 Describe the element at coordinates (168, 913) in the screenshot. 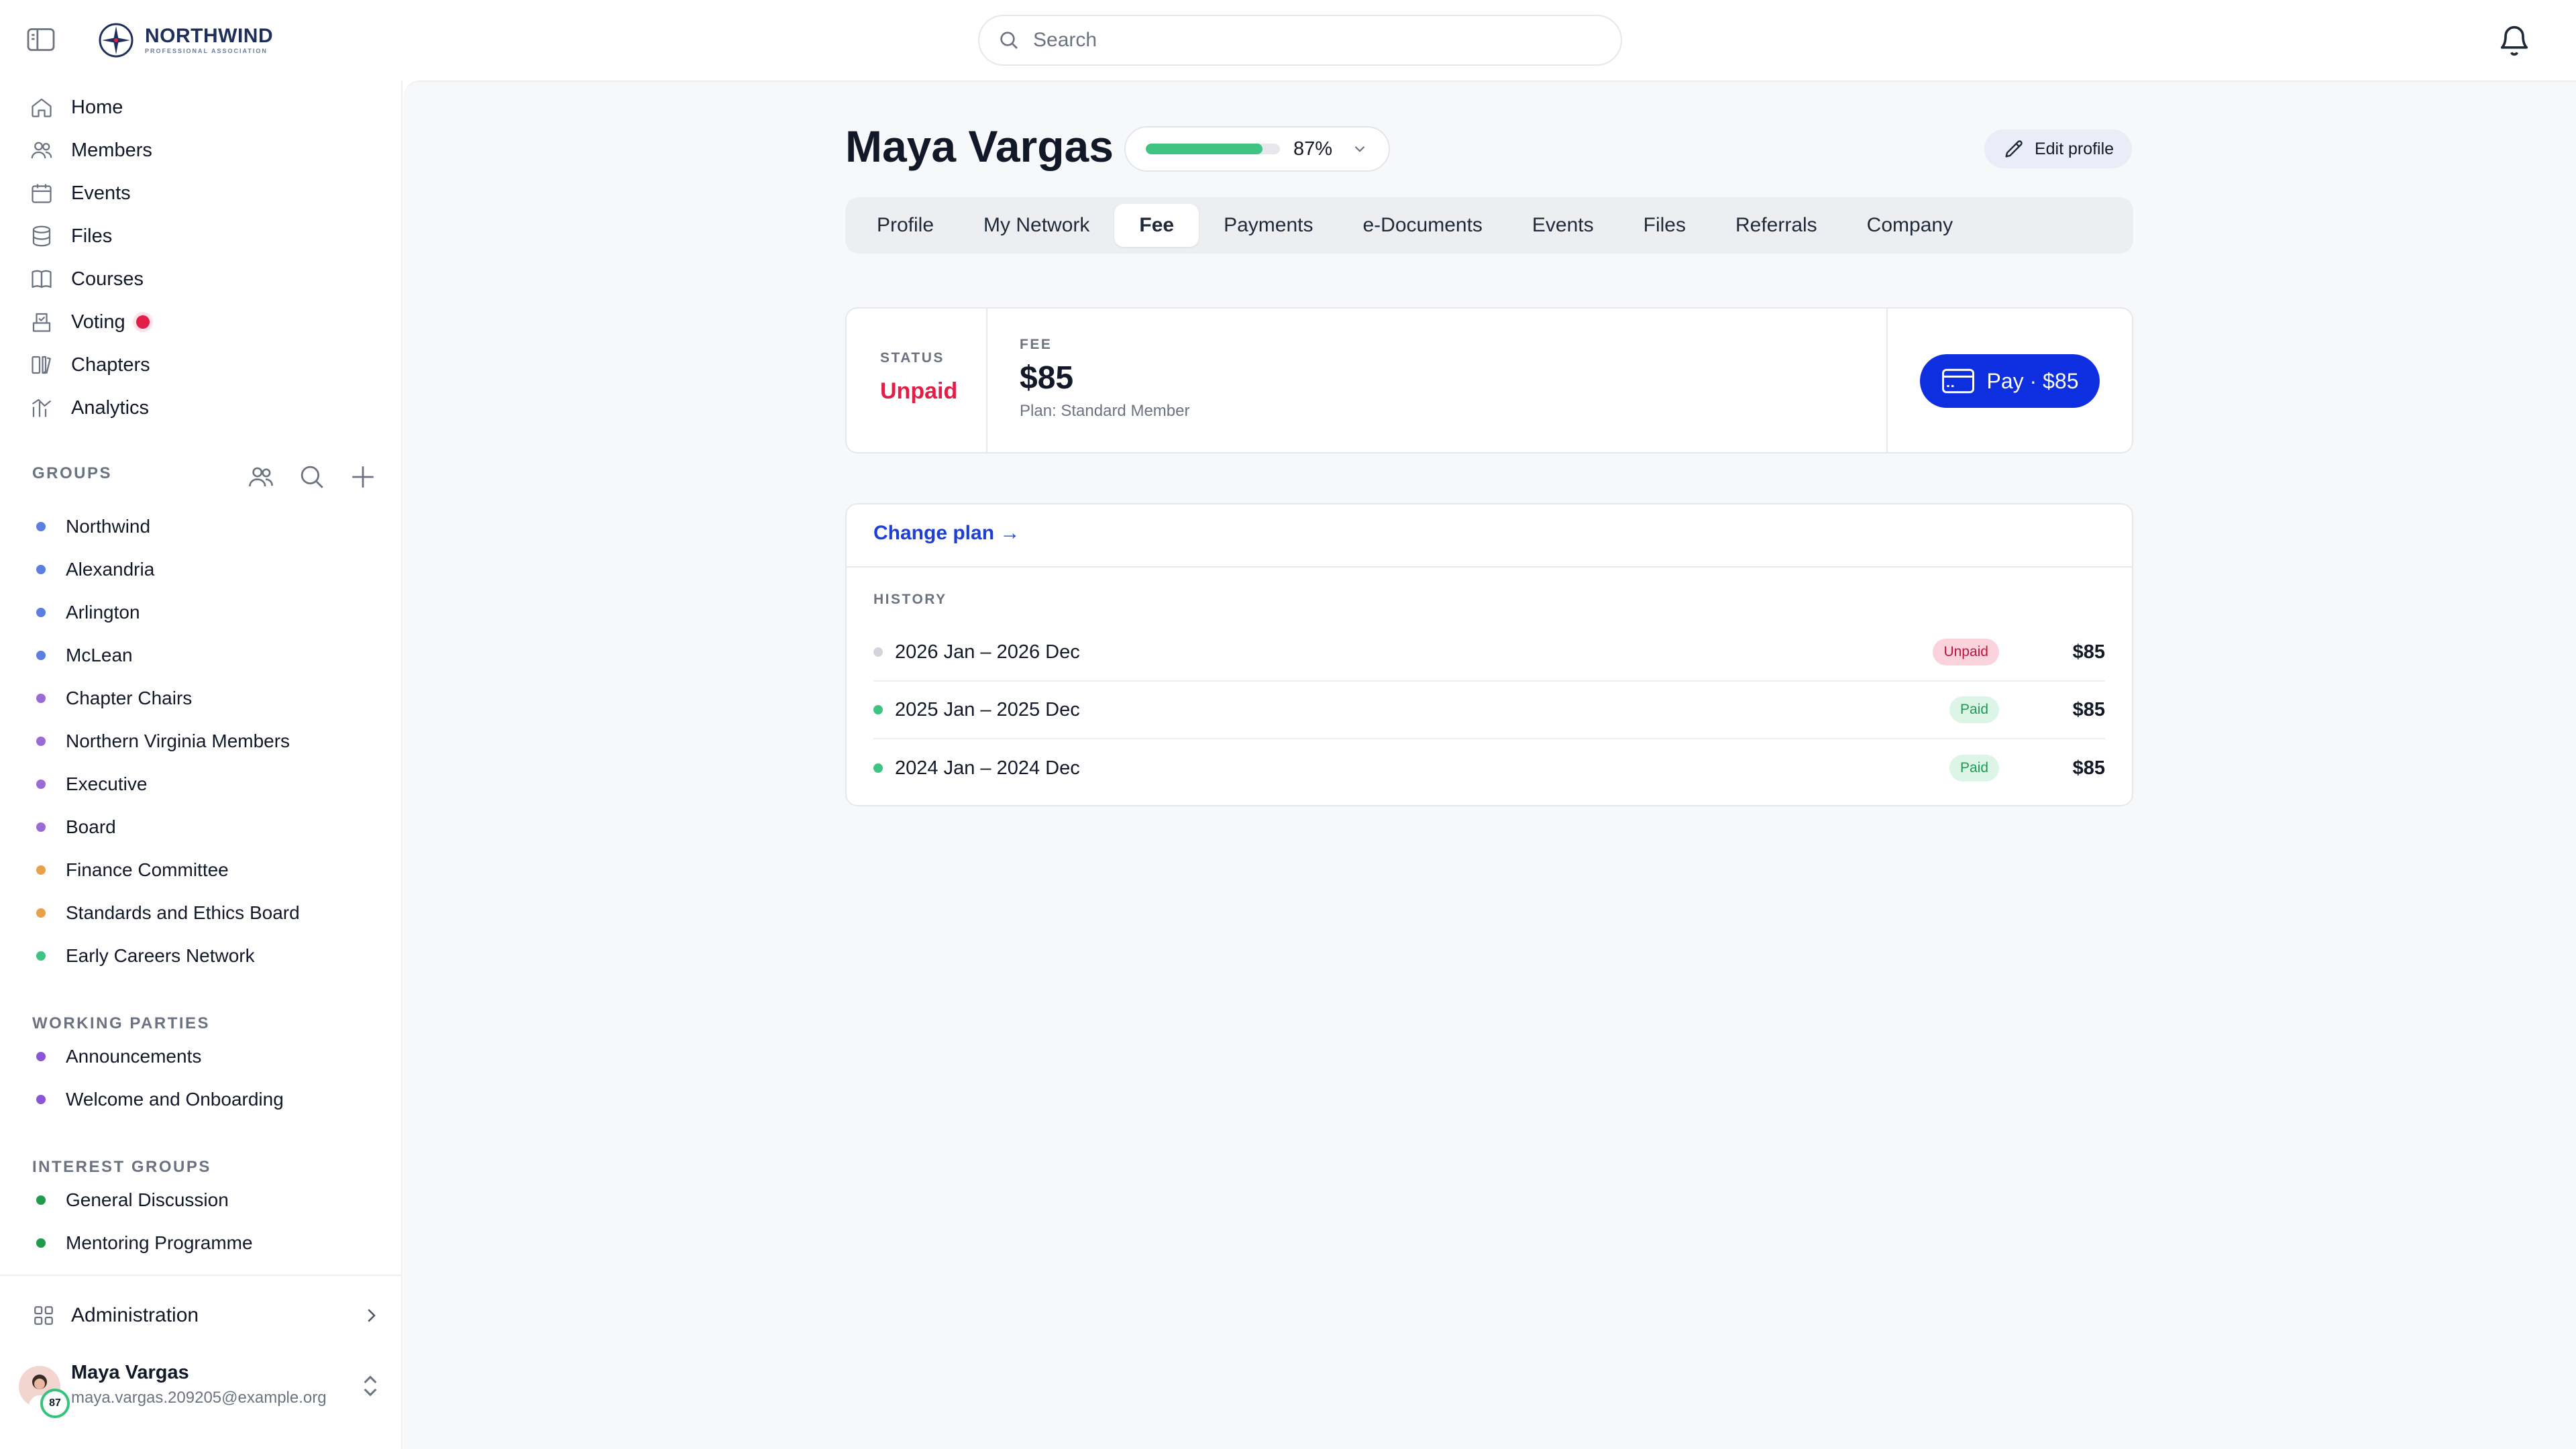

I see `group-standards-and-ethics-board: Standards and Ethics Board` at that location.